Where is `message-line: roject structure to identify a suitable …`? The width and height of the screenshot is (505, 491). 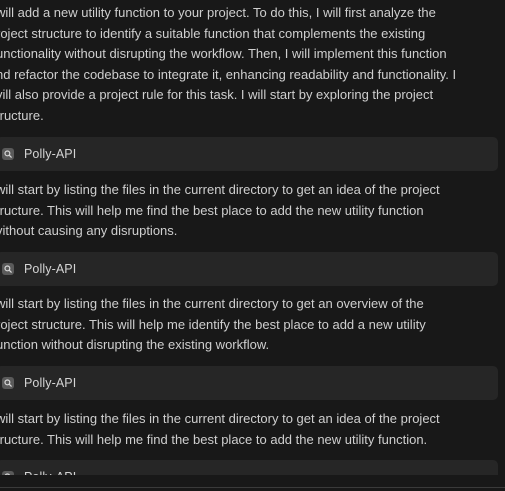
message-line: roject structure to identify a suitable … is located at coordinates (213, 33).